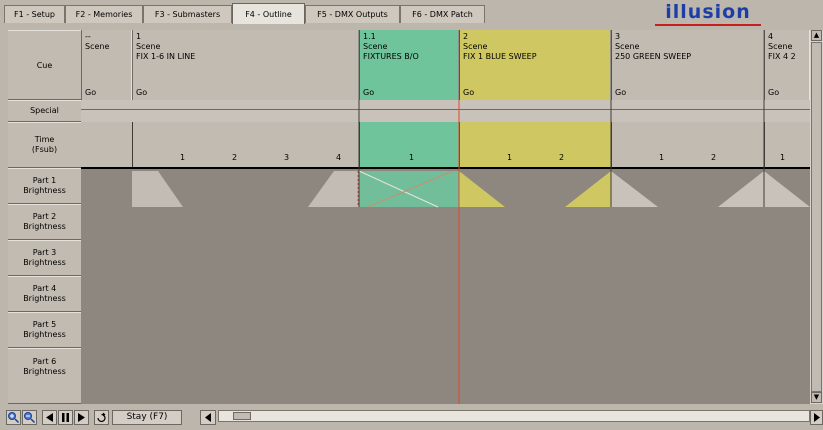 Image resolution: width=823 pixels, height=430 pixels. I want to click on row-header-label: Time, so click(44, 139).